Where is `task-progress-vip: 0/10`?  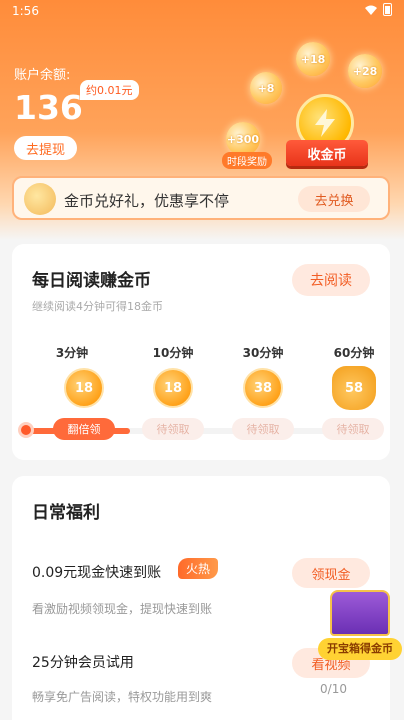
task-progress-vip: 0/10 is located at coordinates (333, 689).